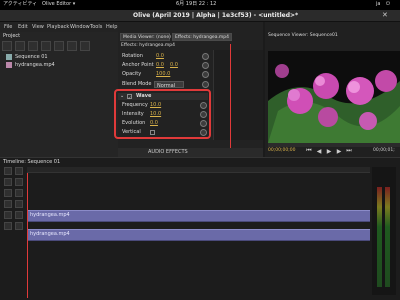 The height and width of the screenshot is (300, 400). Describe the element at coordinates (9, 65) in the screenshot. I see `video-file-icon` at that location.